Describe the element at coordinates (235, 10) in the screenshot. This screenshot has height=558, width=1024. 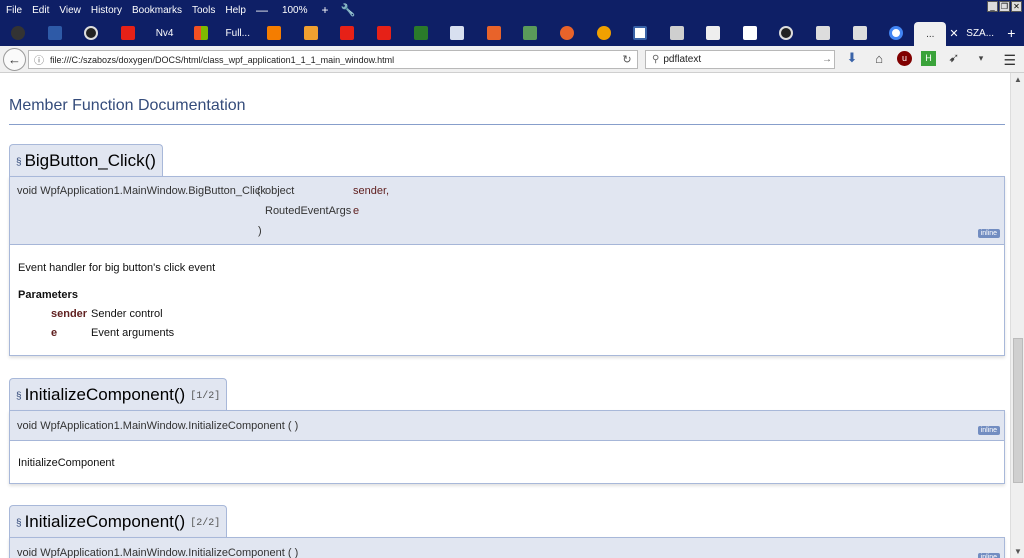
I see `menu-help: Help` at that location.